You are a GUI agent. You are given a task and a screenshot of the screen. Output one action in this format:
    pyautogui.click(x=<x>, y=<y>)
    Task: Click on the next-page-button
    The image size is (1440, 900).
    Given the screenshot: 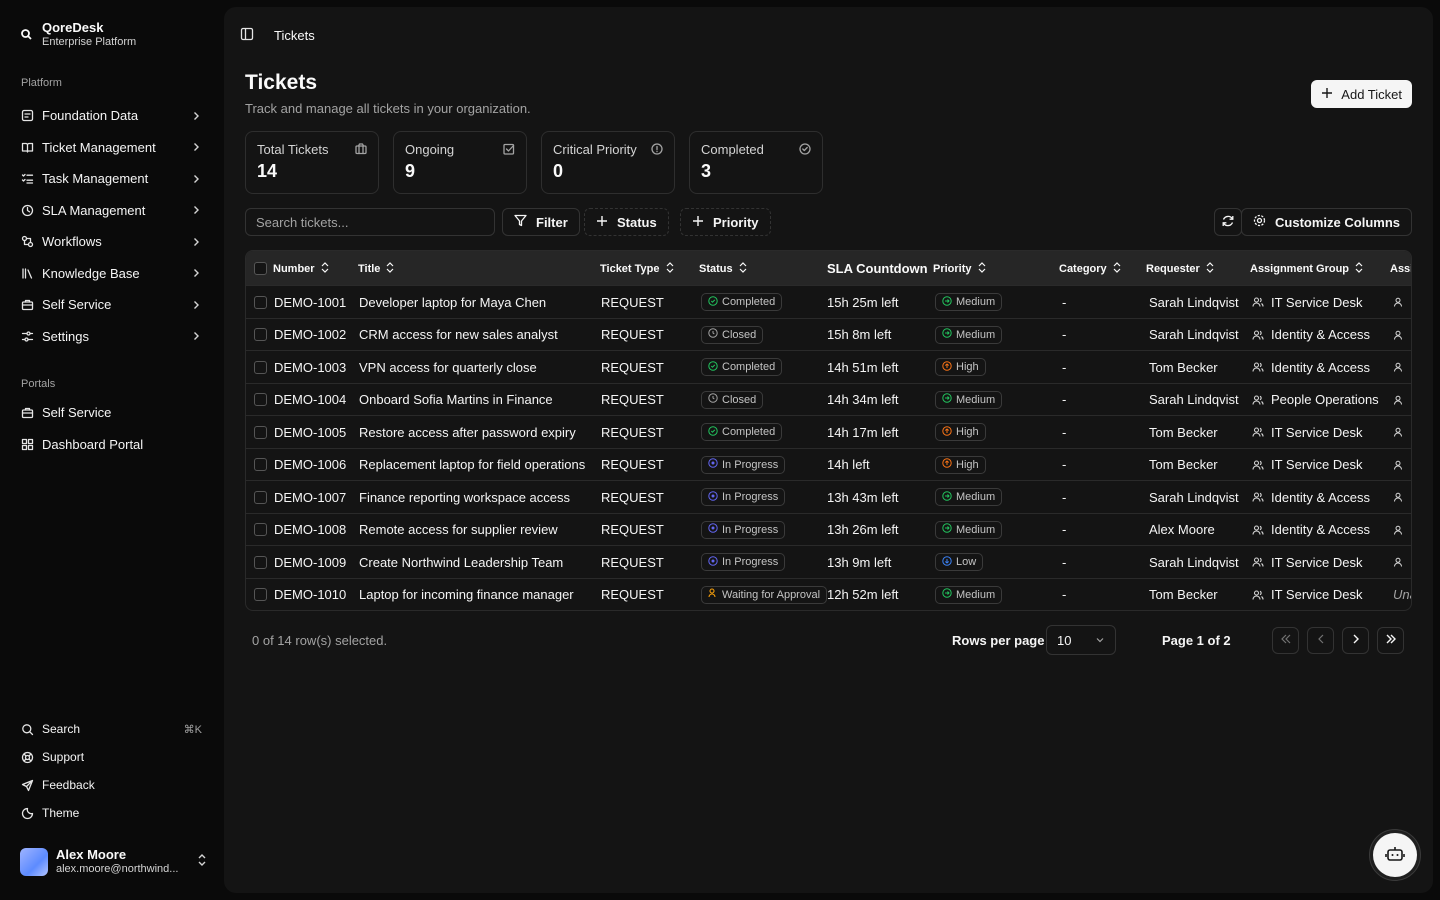 What is the action you would take?
    pyautogui.click(x=1355, y=640)
    